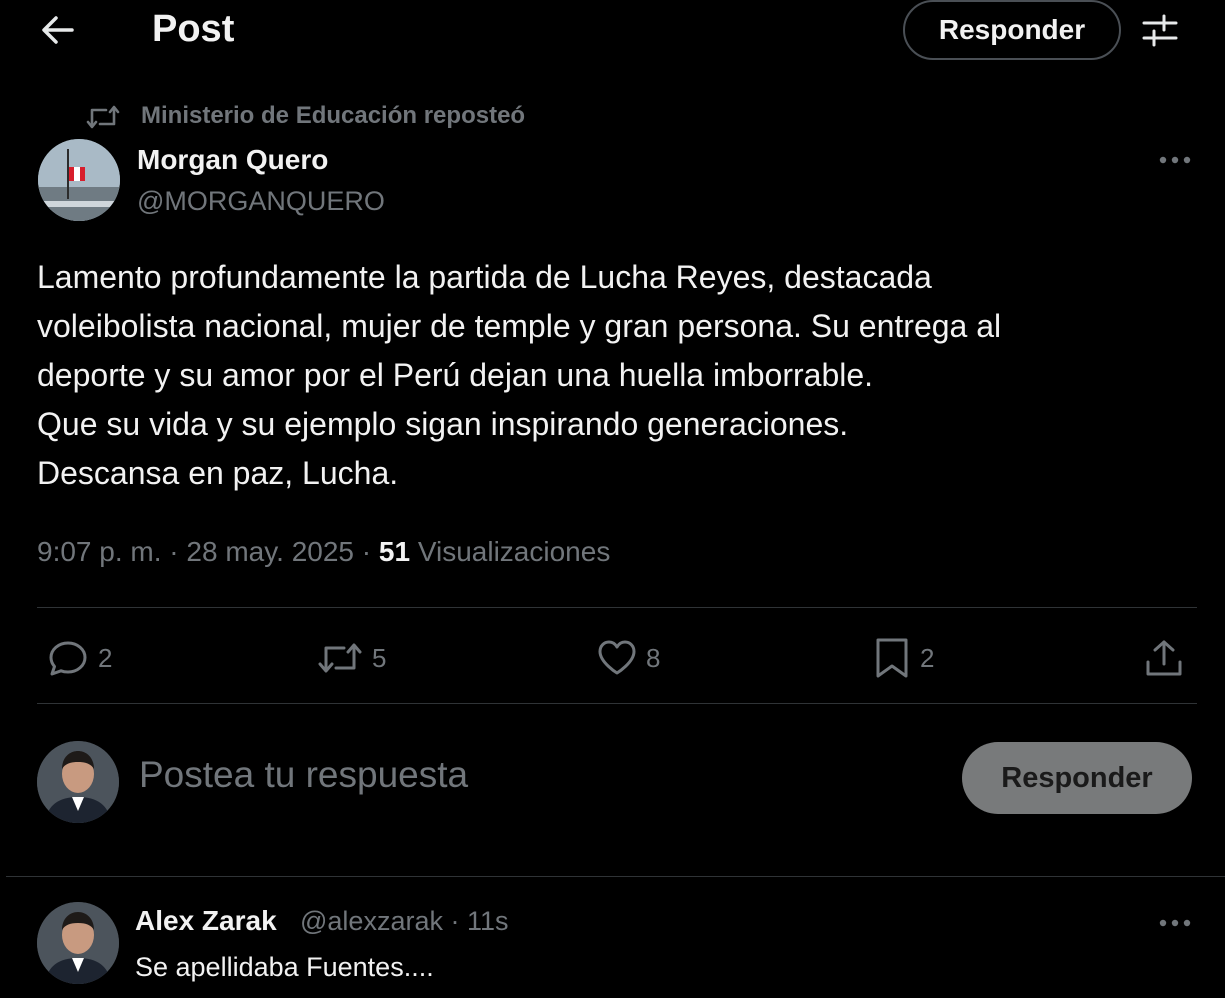 The width and height of the screenshot is (1225, 998). Describe the element at coordinates (371, 921) in the screenshot. I see `reply-author-handle: @alexzarak` at that location.